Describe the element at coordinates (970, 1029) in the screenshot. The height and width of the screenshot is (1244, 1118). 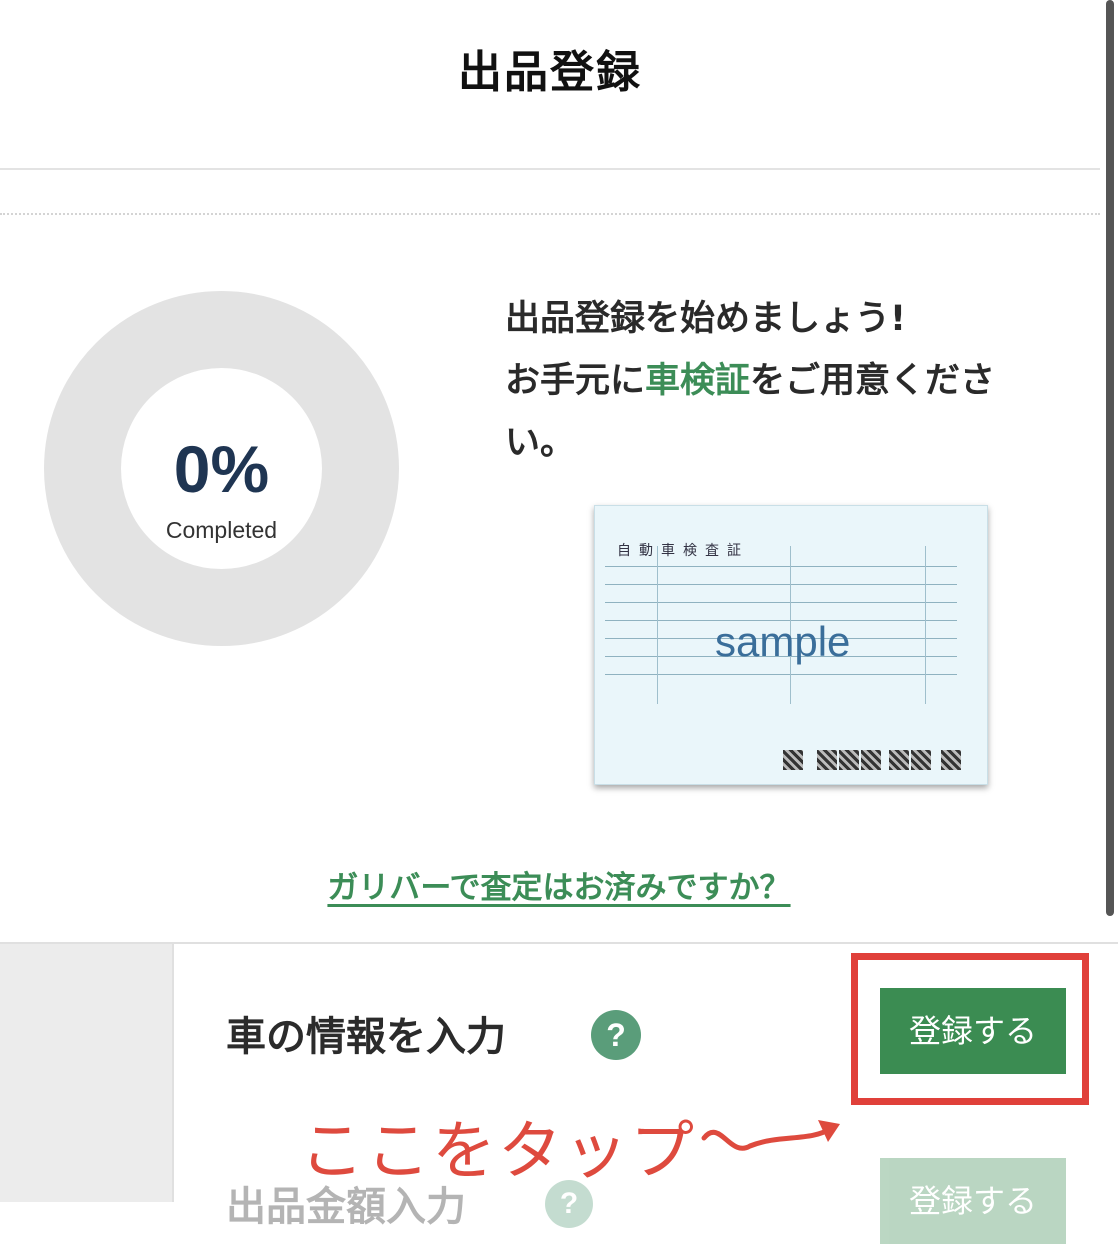
I see `highlight-box` at that location.